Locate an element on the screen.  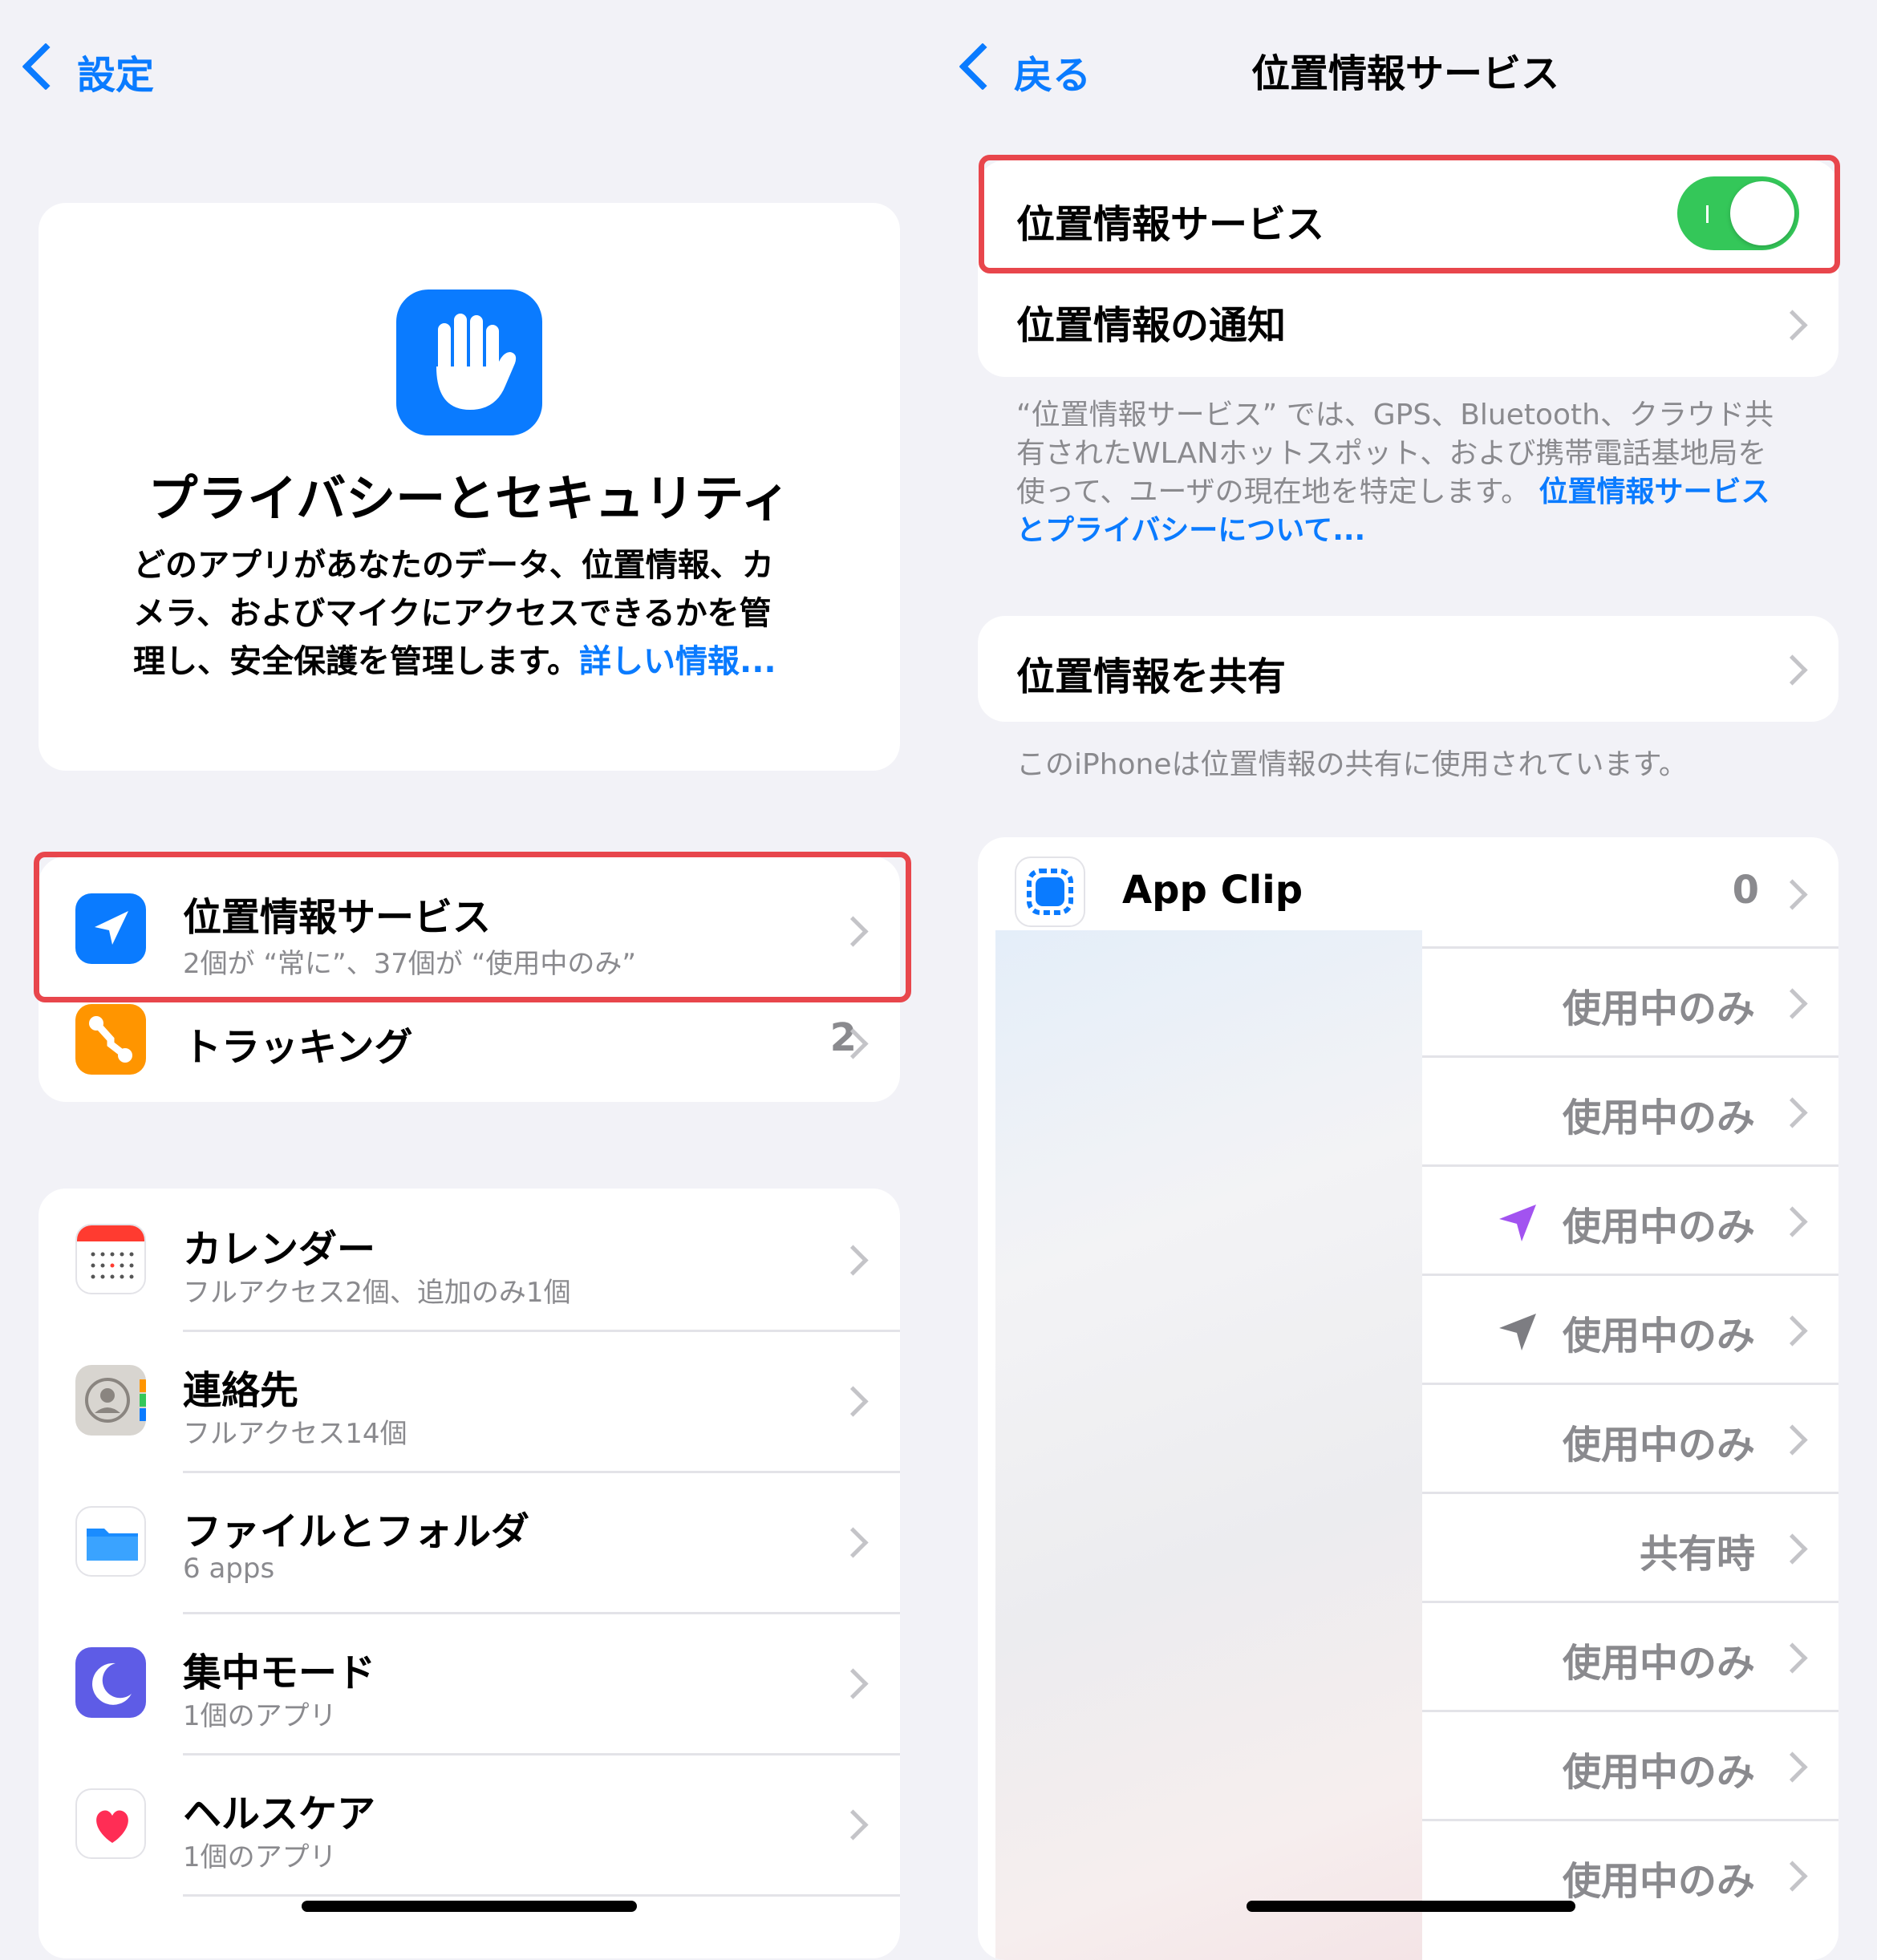
files-row: ファイルとフォルダ 6 apps is located at coordinates (469, 1541).